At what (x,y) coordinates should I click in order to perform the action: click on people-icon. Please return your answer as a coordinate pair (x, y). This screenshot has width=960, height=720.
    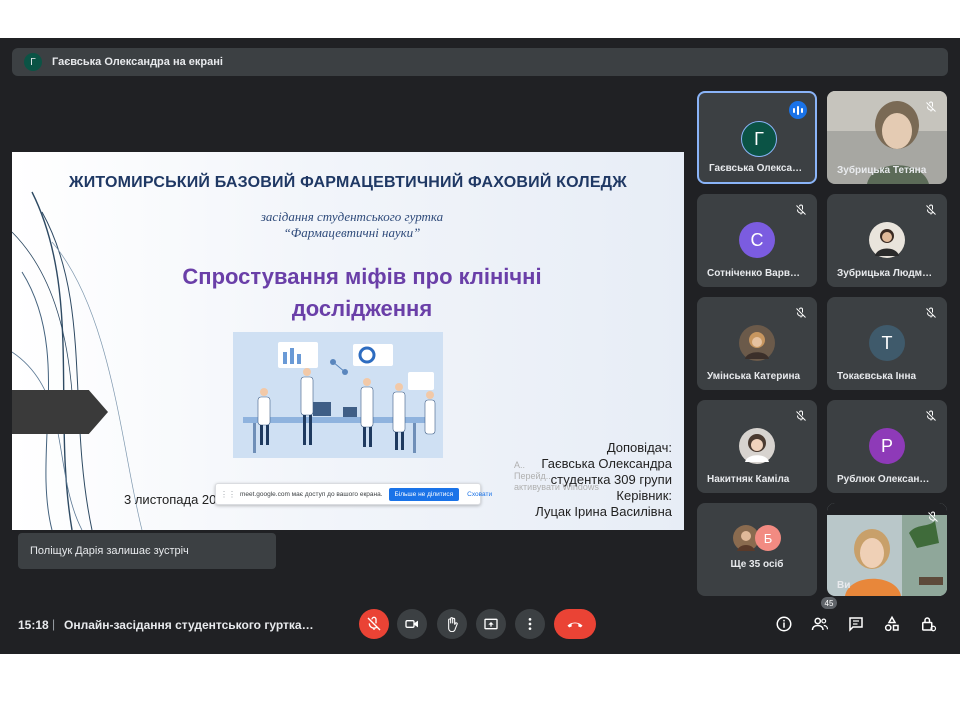
    Looking at the image, I should click on (820, 624).